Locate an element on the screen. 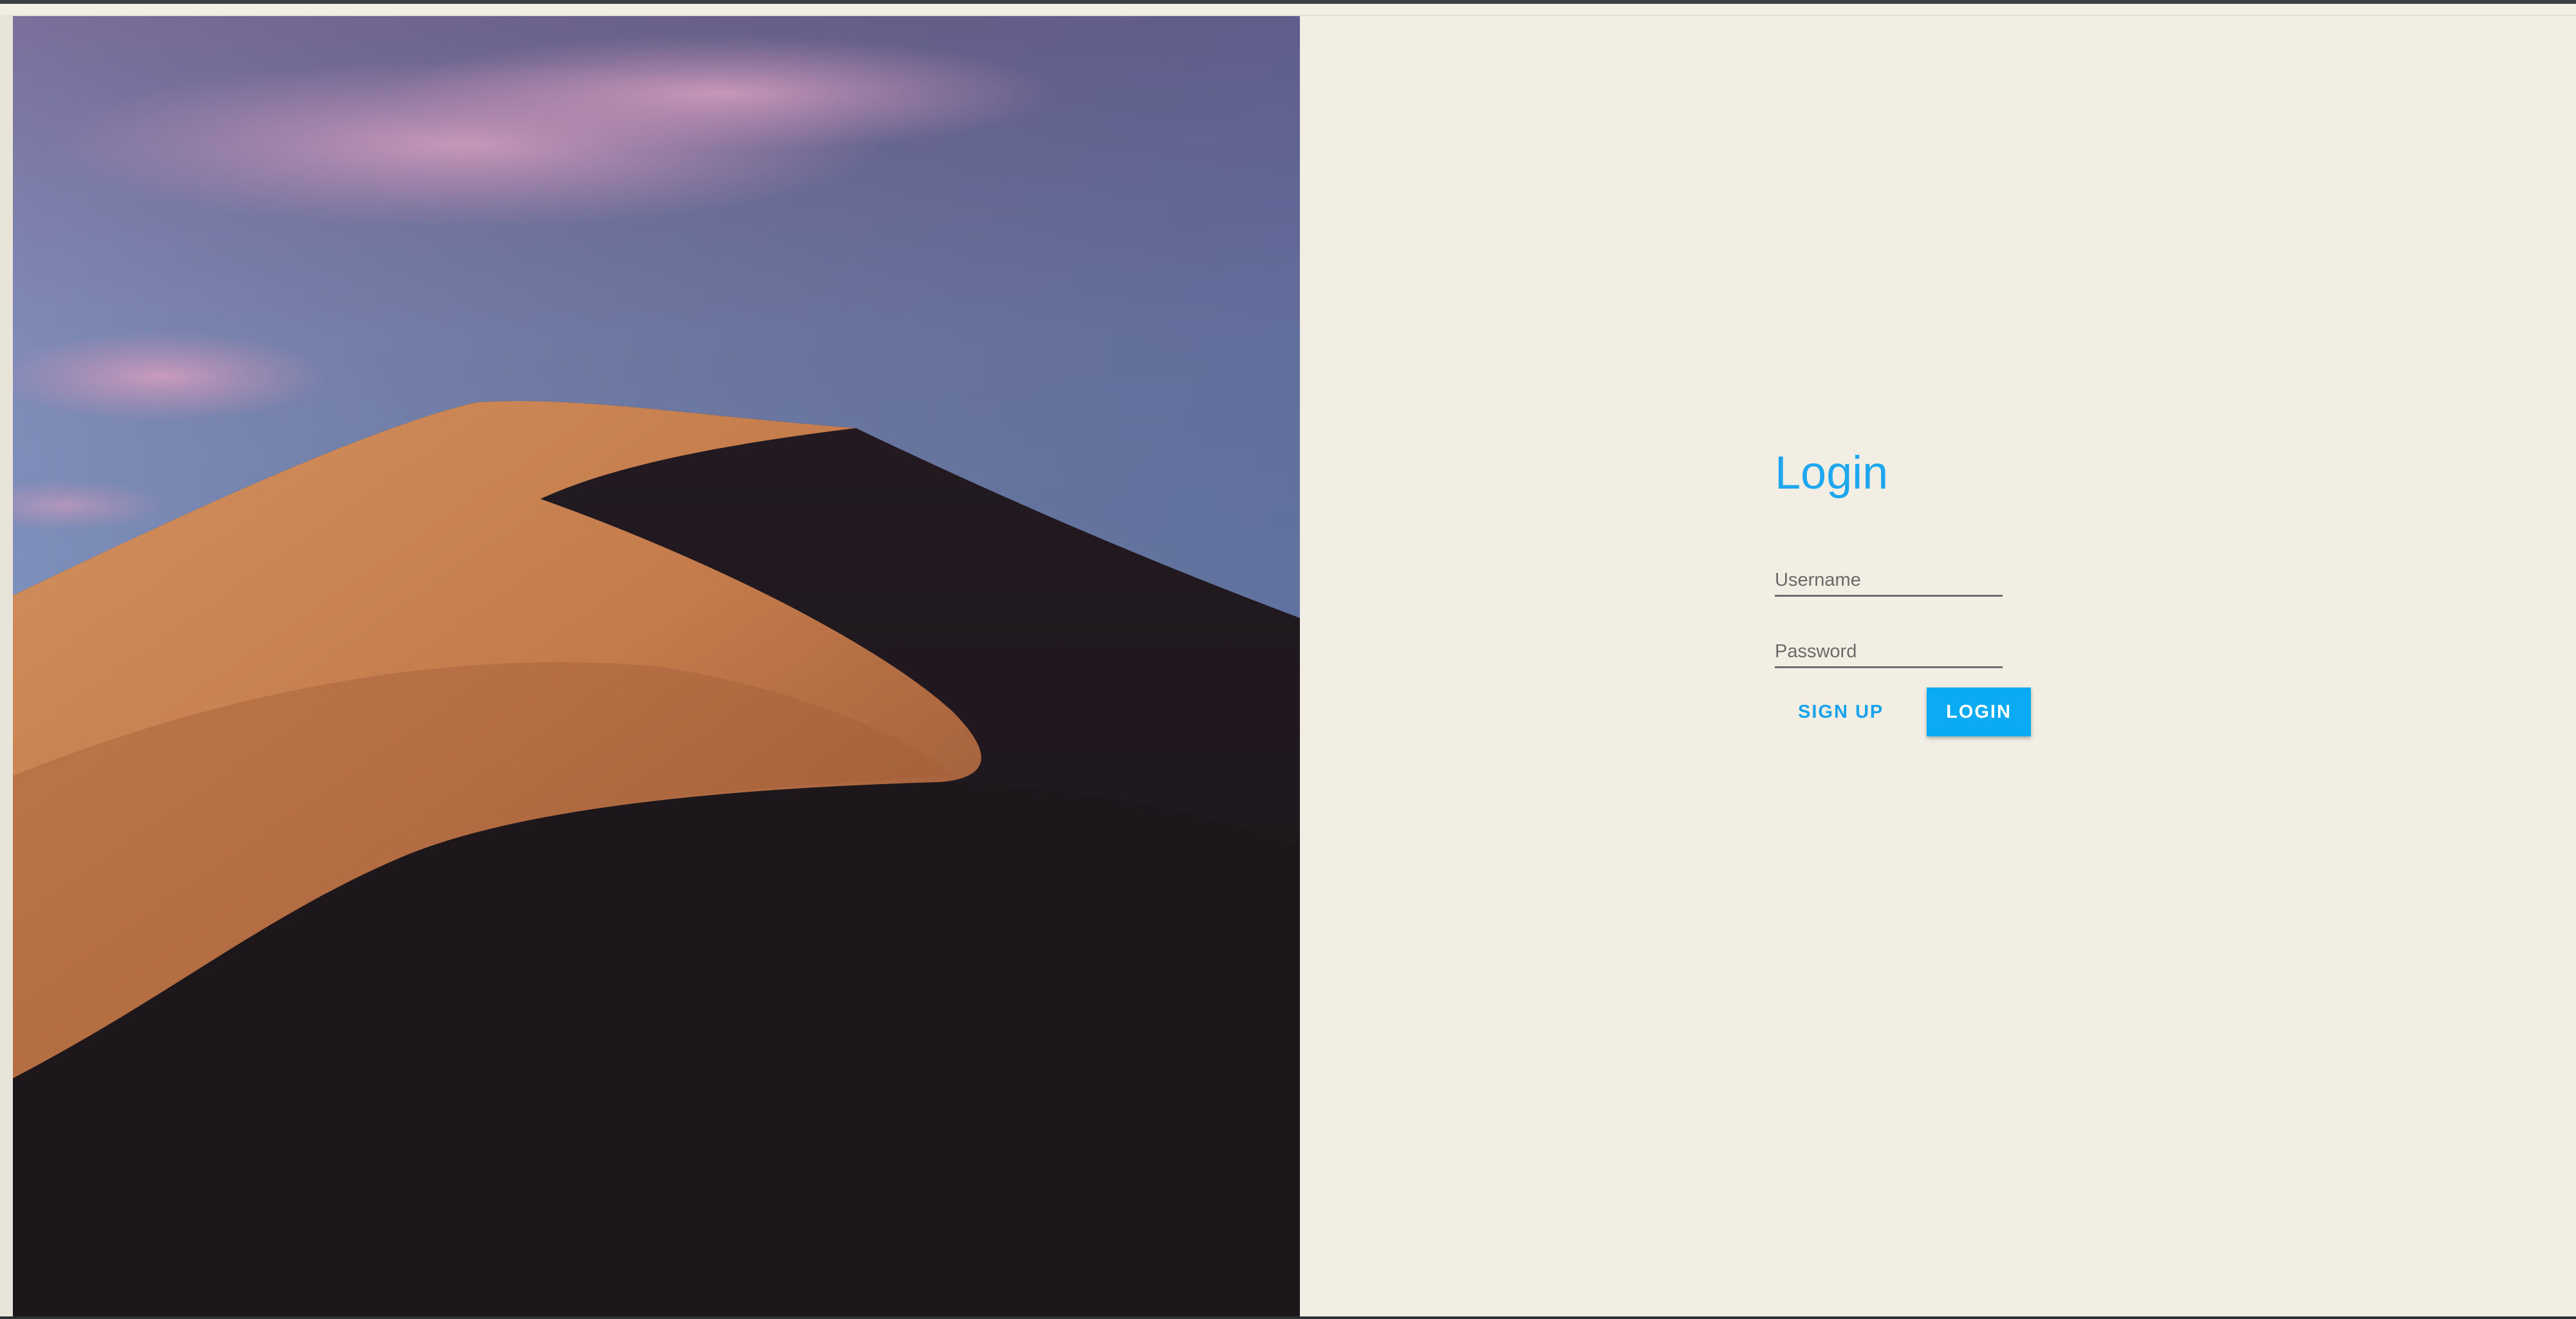 Image resolution: width=2576 pixels, height=1319 pixels. login-button: LOGIN is located at coordinates (1979, 712).